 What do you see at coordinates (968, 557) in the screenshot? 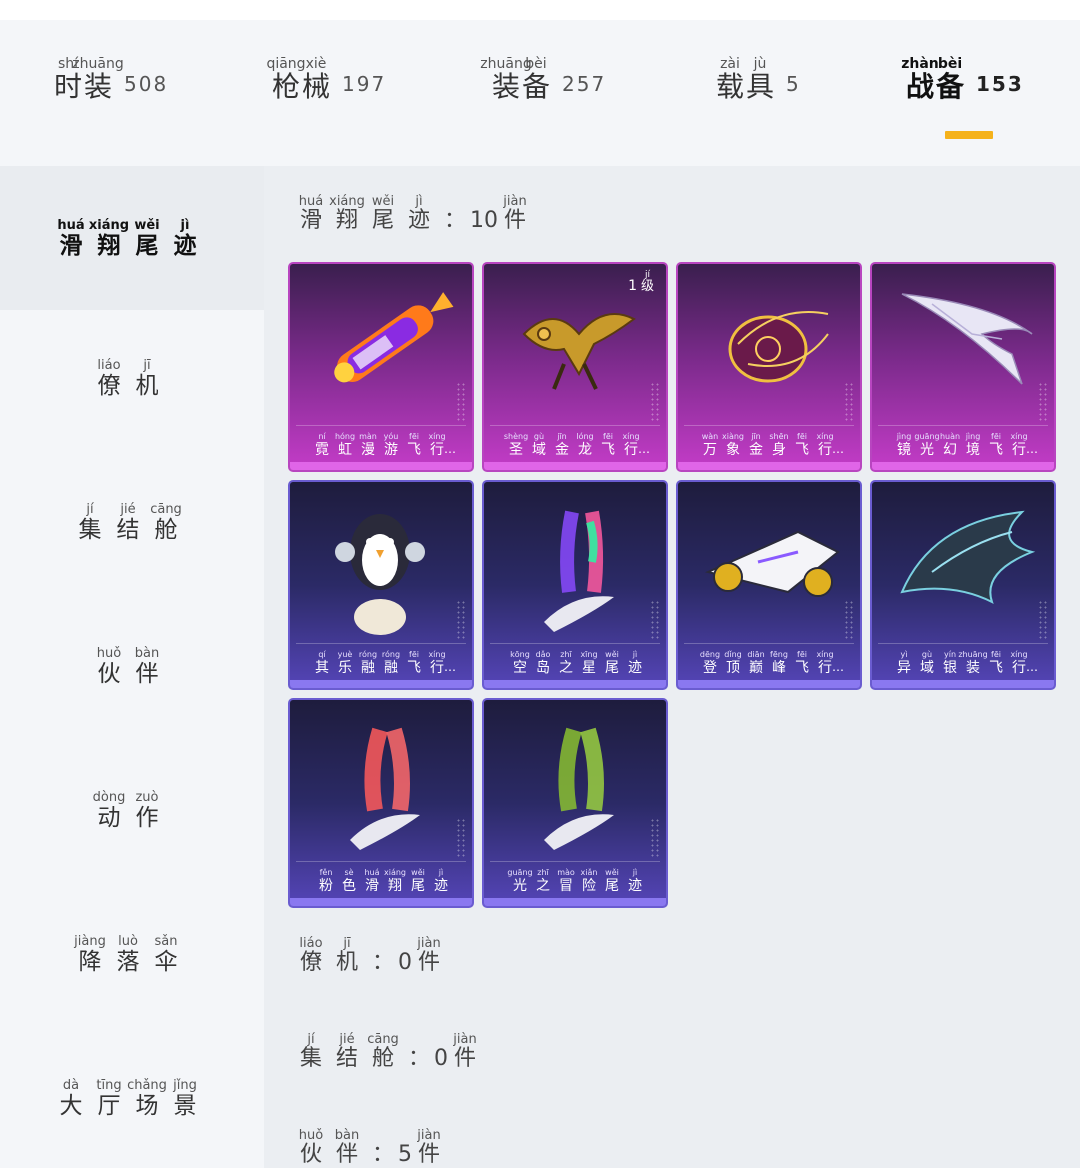
I see `dark-wing-icon` at bounding box center [968, 557].